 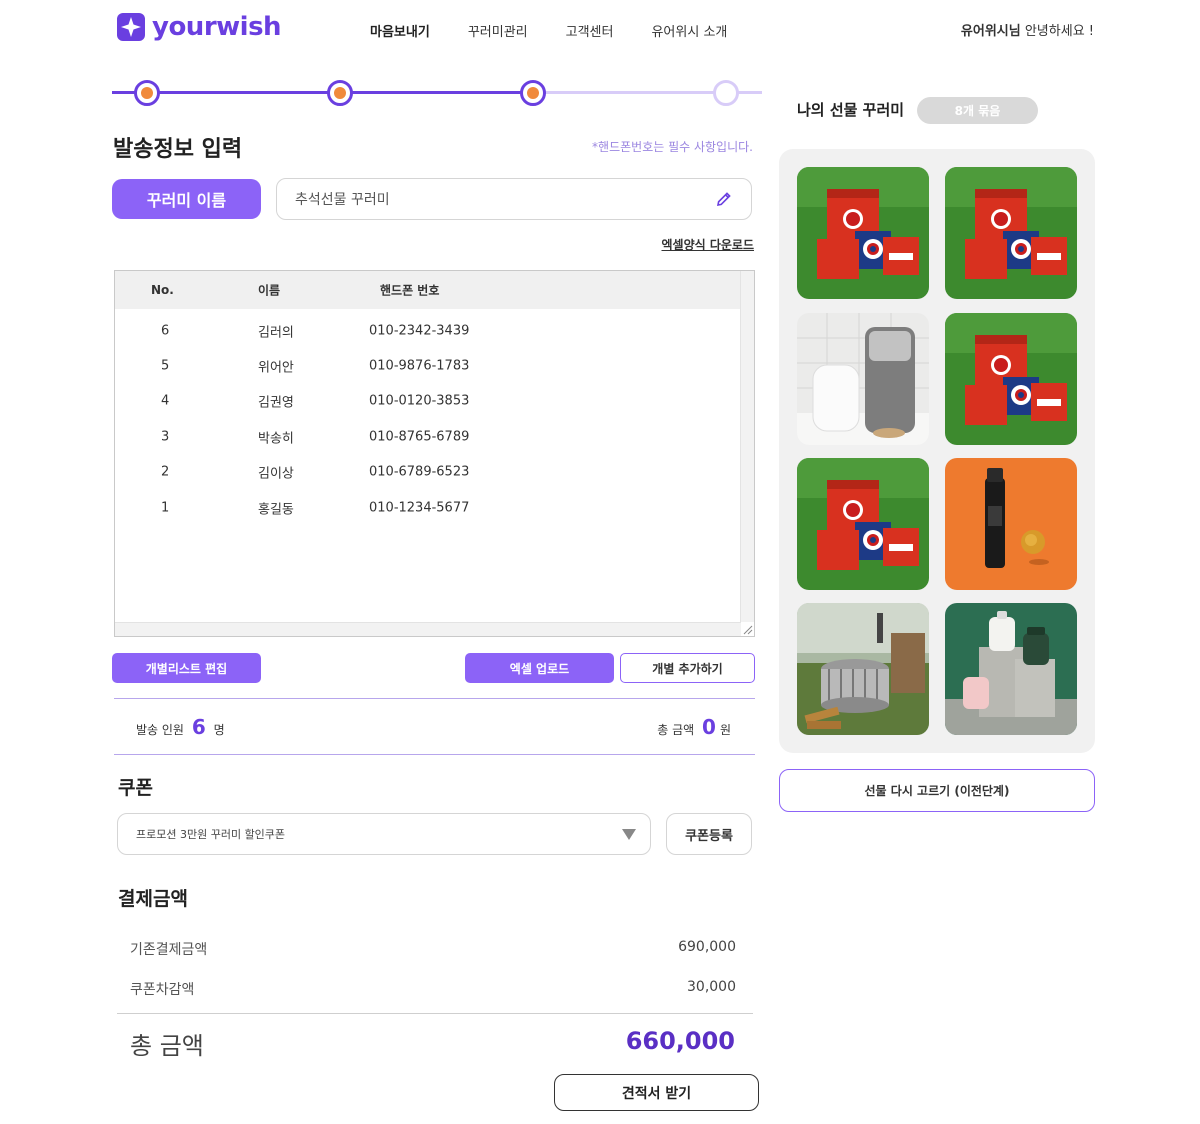 I want to click on row-name: 위어안, so click(x=276, y=367).